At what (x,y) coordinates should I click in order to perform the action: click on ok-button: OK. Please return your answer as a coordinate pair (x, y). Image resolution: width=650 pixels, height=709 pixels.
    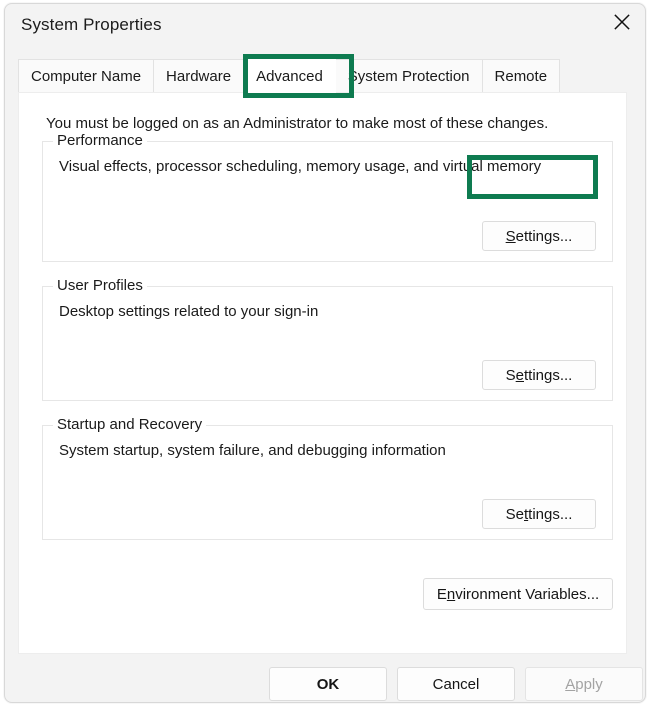
    Looking at the image, I should click on (328, 684).